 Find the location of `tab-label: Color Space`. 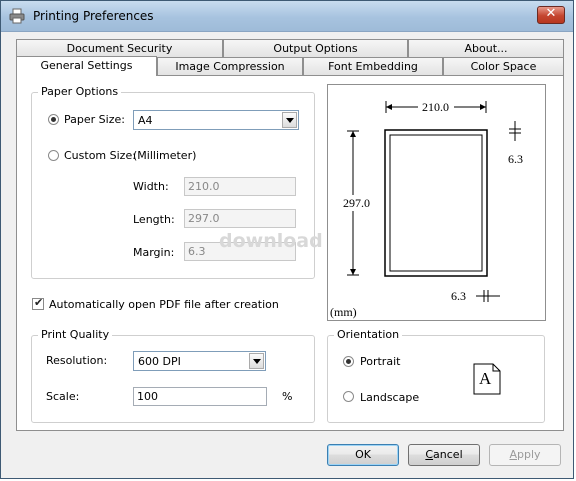

tab-label: Color Space is located at coordinates (503, 66).